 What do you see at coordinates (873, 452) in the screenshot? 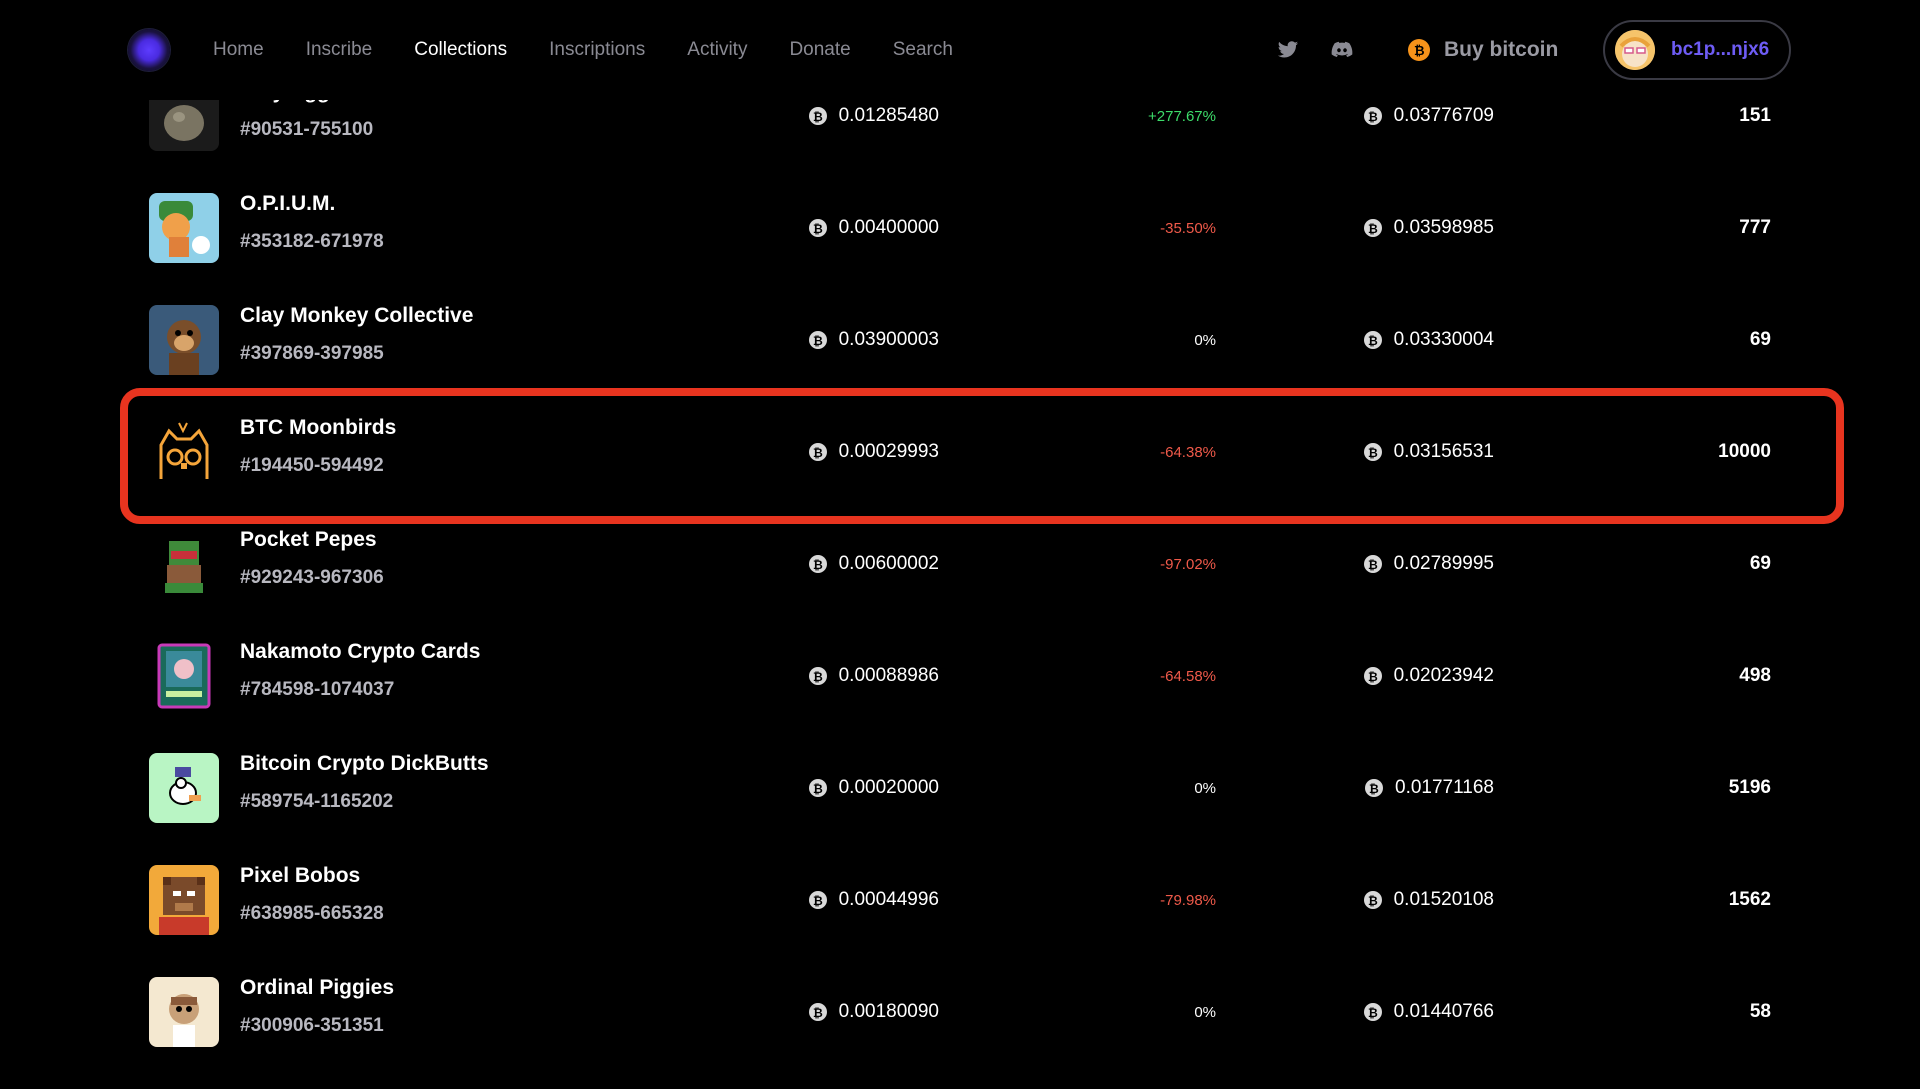
I see `floor-price: ₿ 0.00029993` at bounding box center [873, 452].